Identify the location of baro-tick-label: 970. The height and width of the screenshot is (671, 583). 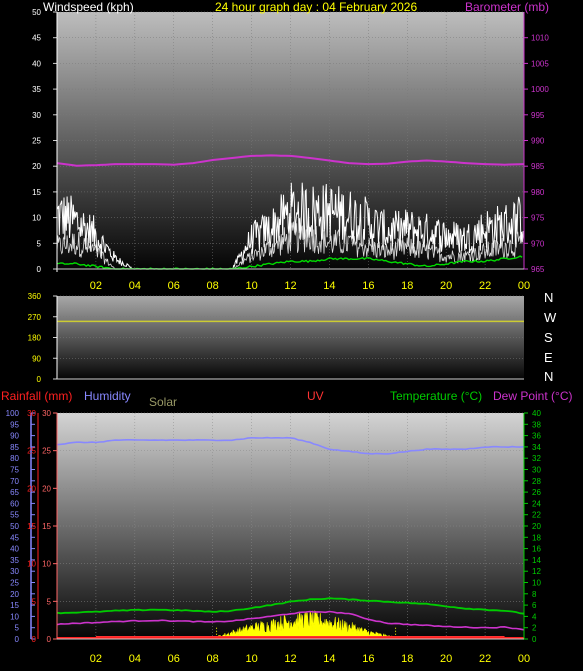
(538, 243).